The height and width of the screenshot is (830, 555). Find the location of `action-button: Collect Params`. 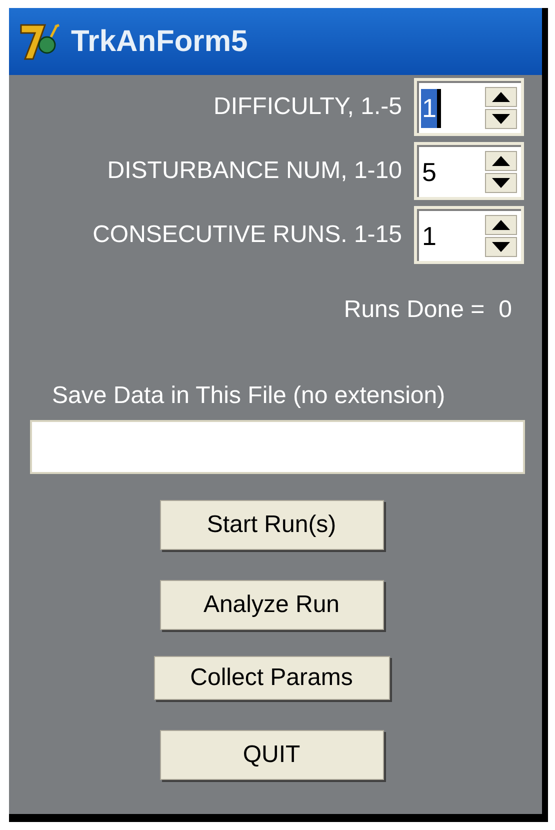

action-button: Collect Params is located at coordinates (272, 678).